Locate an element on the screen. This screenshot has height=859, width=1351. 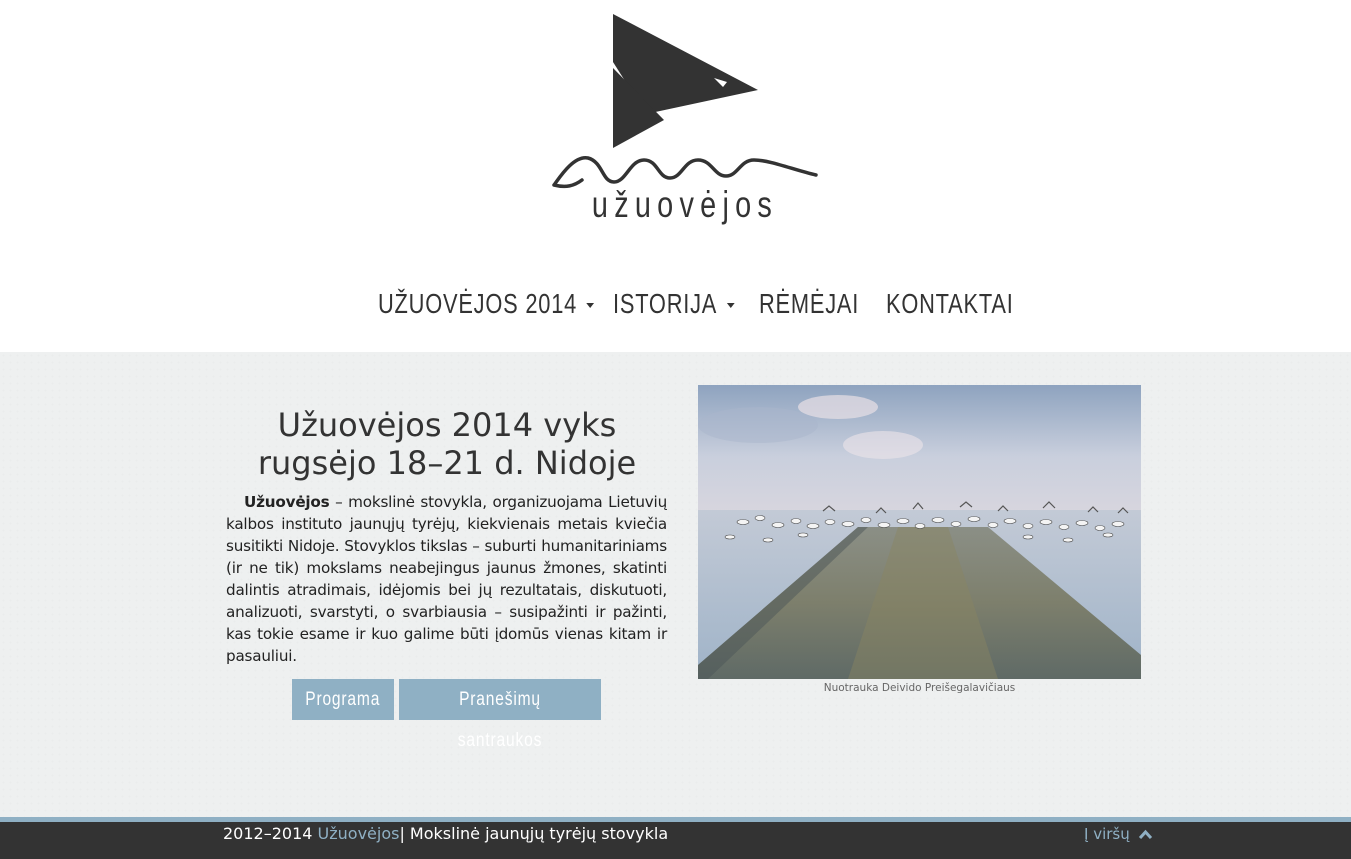
footer-tagline: Mokslinė jaunųjų tyrėjų stovykla is located at coordinates (536, 833).